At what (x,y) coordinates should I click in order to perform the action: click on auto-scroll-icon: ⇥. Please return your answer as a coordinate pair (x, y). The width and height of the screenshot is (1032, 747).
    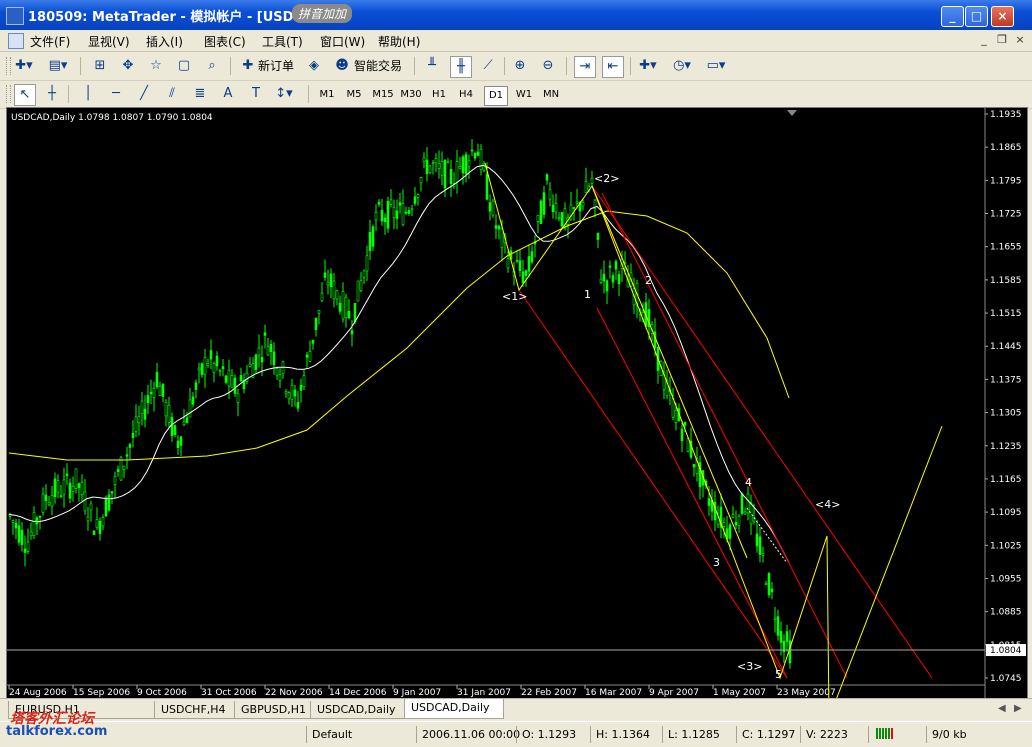
    Looking at the image, I should click on (585, 67).